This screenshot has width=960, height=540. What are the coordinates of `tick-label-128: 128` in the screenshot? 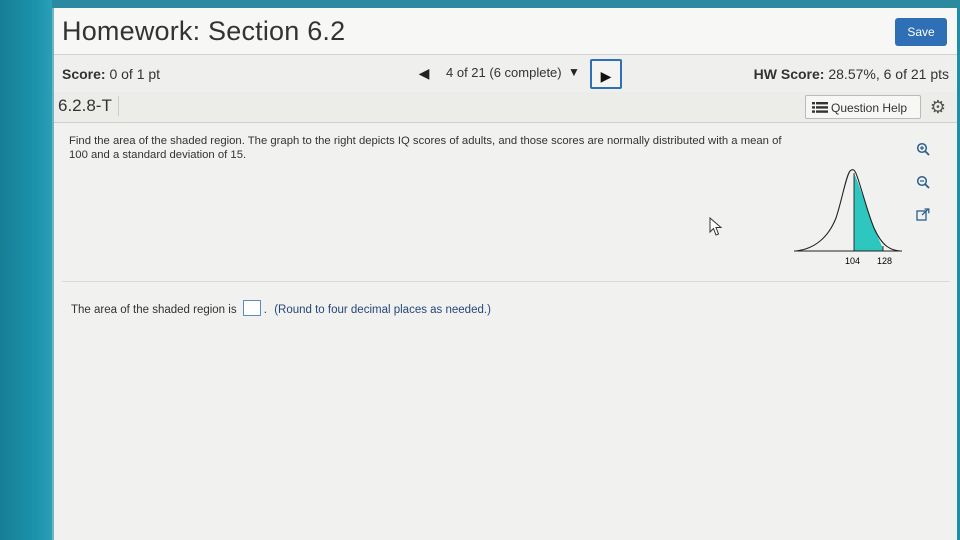 It's located at (884, 261).